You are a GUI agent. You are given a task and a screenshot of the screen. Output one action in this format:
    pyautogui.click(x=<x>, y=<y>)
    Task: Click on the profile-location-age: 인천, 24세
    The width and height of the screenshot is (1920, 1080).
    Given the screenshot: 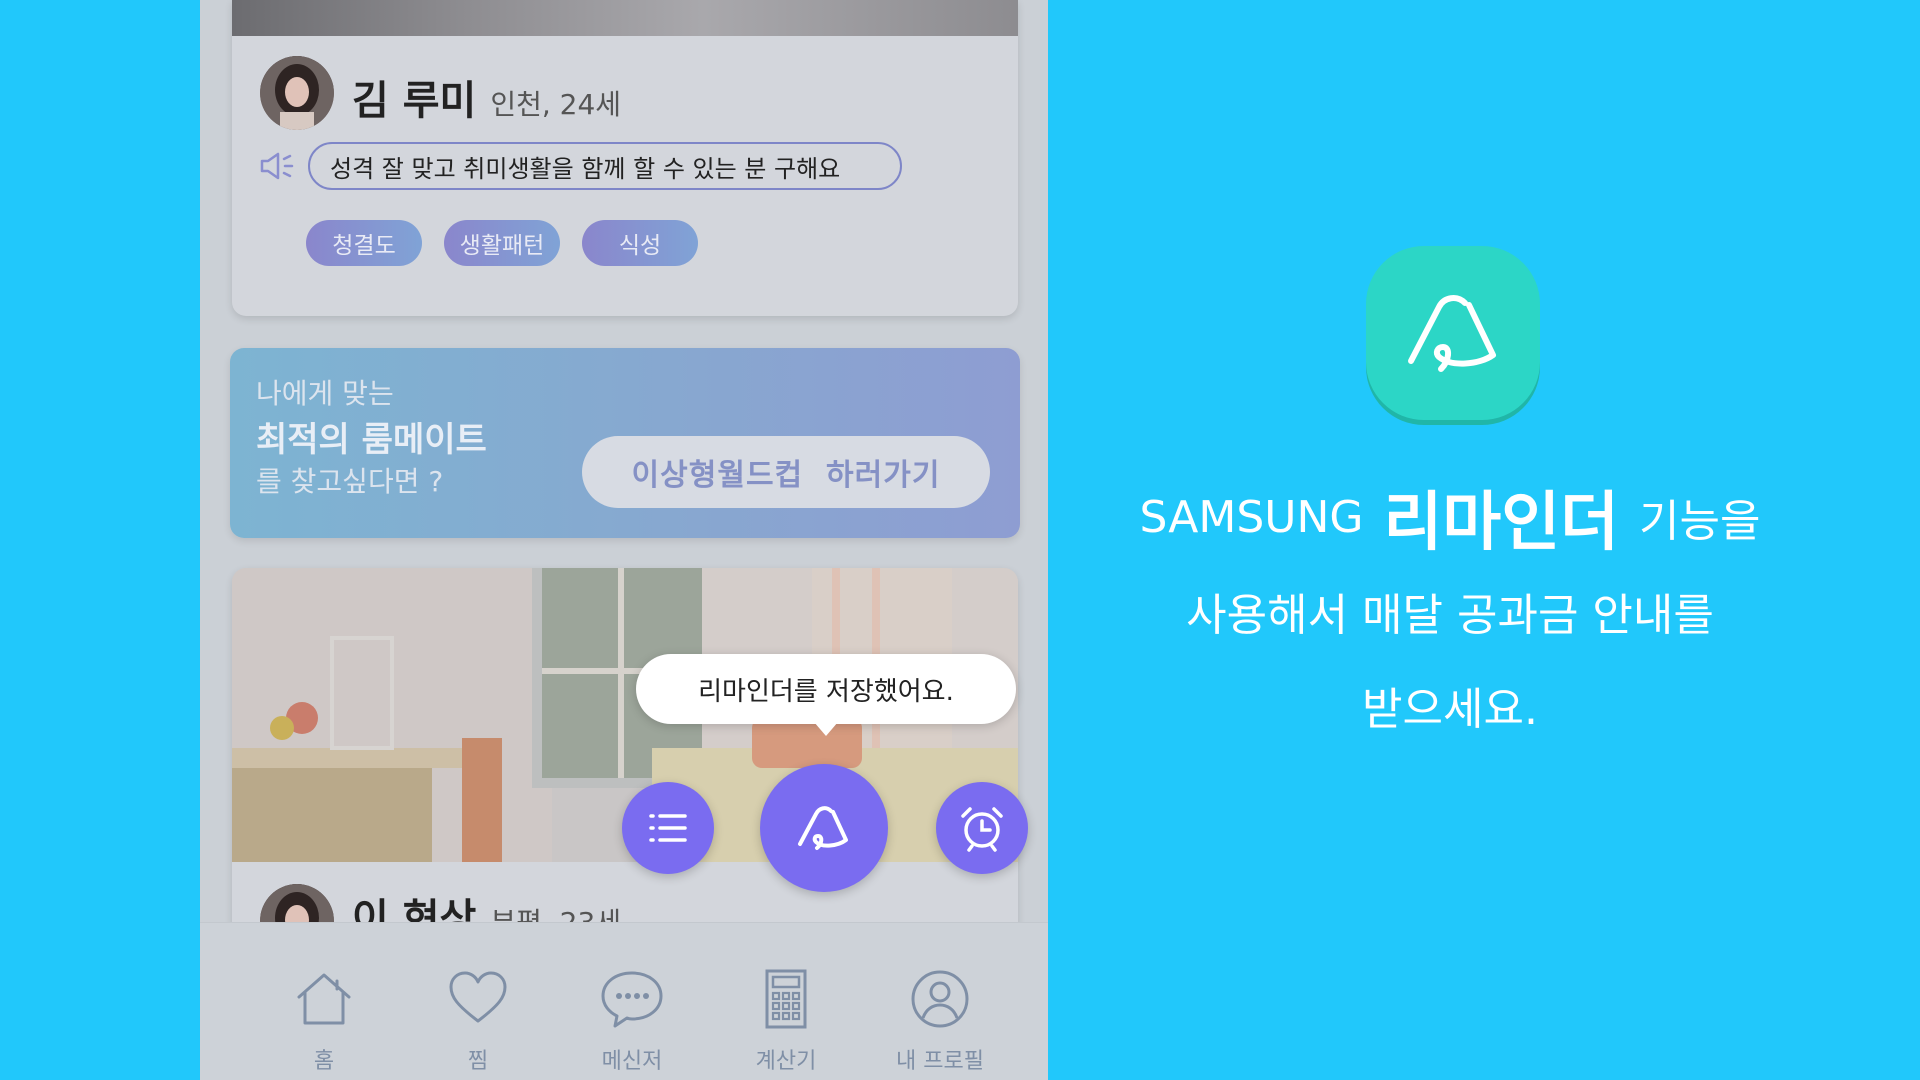 What is the action you would take?
    pyautogui.click(x=556, y=104)
    